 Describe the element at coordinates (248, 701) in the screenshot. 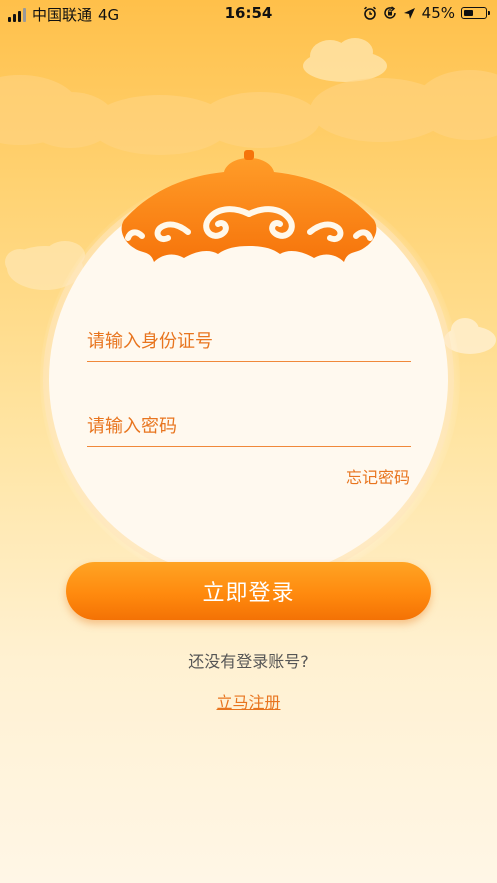

I see `register-link: 立马注册` at that location.